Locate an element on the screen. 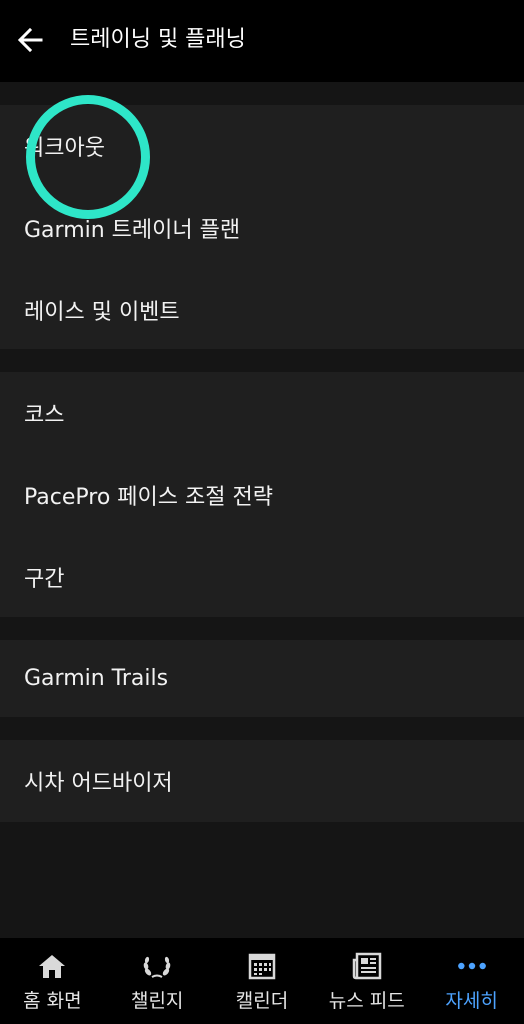 This screenshot has width=524, height=1024. nav-newsfeed: 뉴스 피드 is located at coordinates (366, 981).